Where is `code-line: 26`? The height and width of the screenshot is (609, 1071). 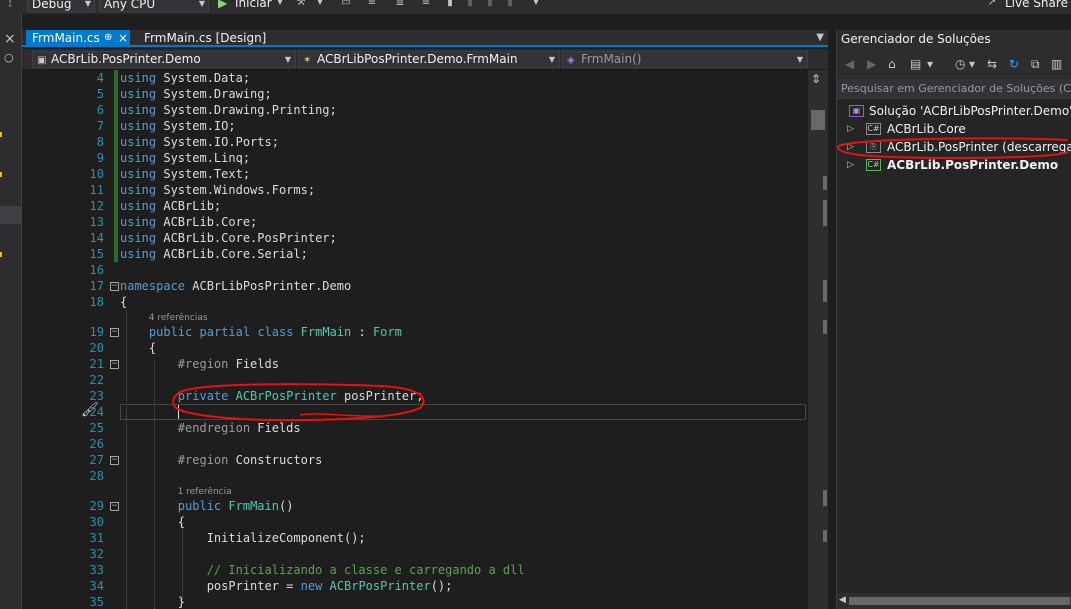
code-line: 26 is located at coordinates (415, 444).